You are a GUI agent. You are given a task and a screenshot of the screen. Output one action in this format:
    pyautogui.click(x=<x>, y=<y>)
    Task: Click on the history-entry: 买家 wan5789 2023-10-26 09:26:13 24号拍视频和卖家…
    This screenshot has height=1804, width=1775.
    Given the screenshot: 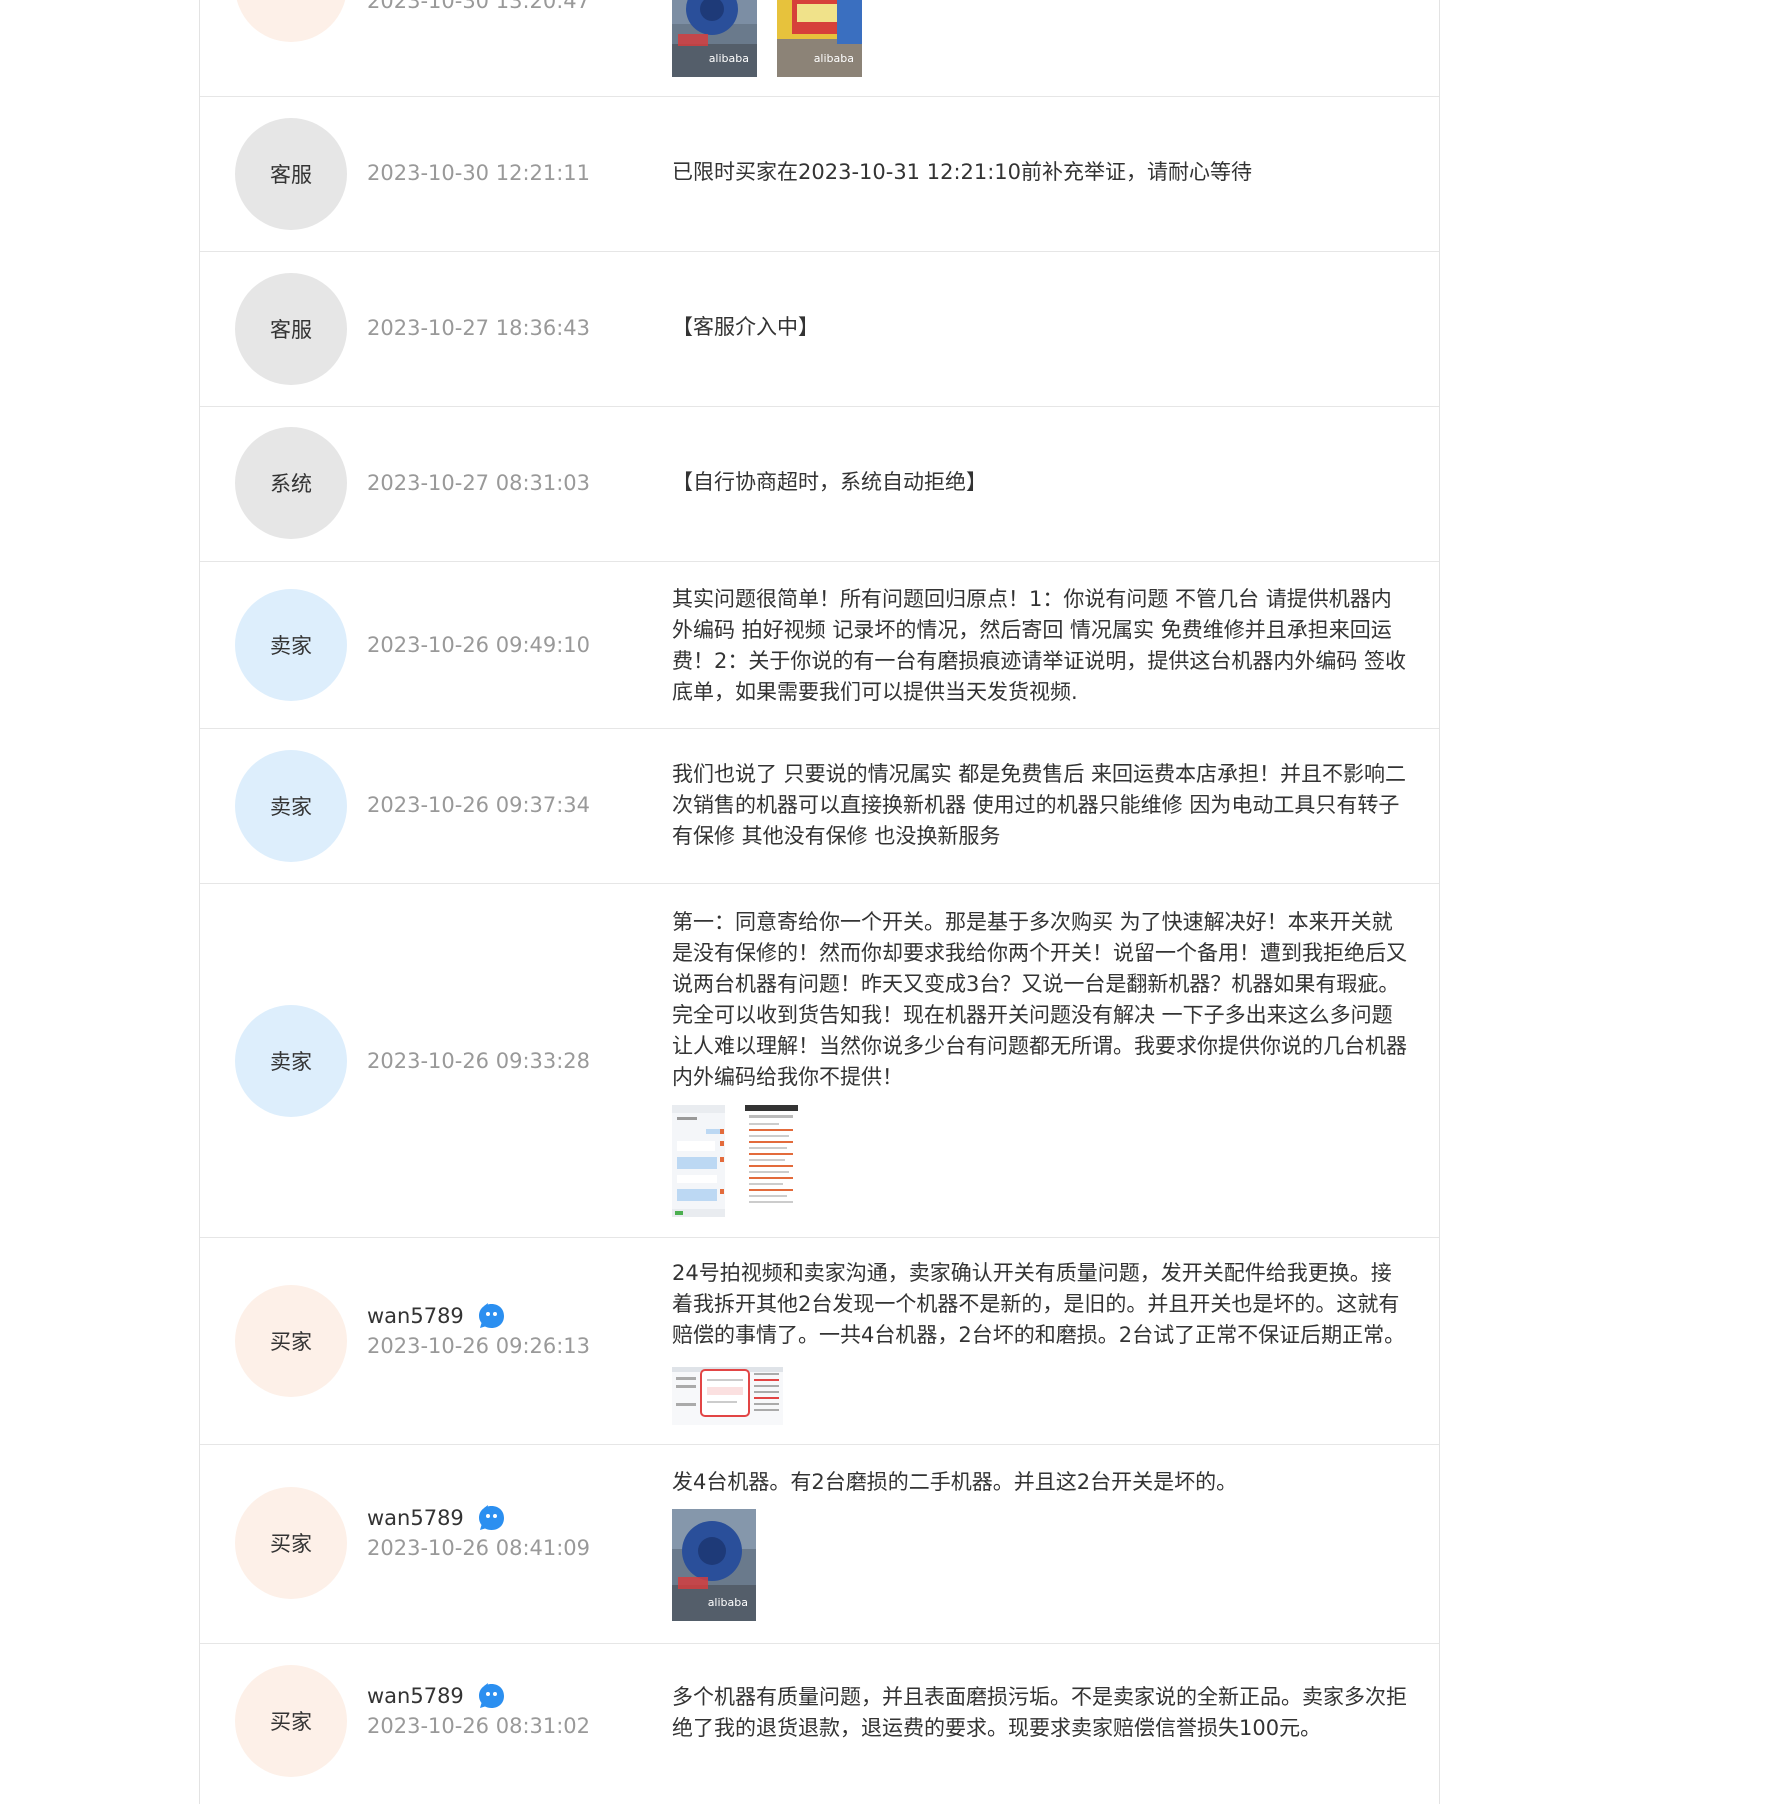 What is the action you would take?
    pyautogui.click(x=819, y=1341)
    